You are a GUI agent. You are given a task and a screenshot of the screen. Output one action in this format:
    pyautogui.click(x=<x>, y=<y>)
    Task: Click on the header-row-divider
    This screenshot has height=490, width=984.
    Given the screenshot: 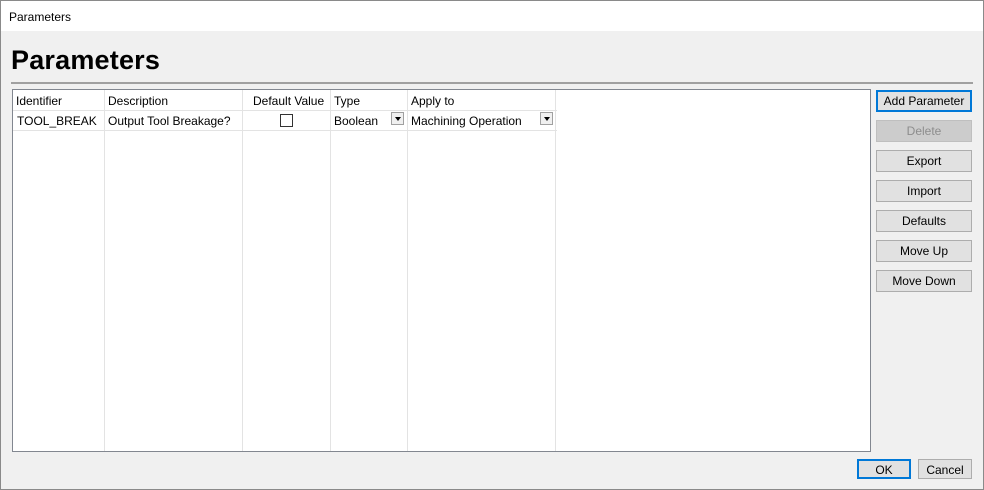 What is the action you would take?
    pyautogui.click(x=285, y=110)
    